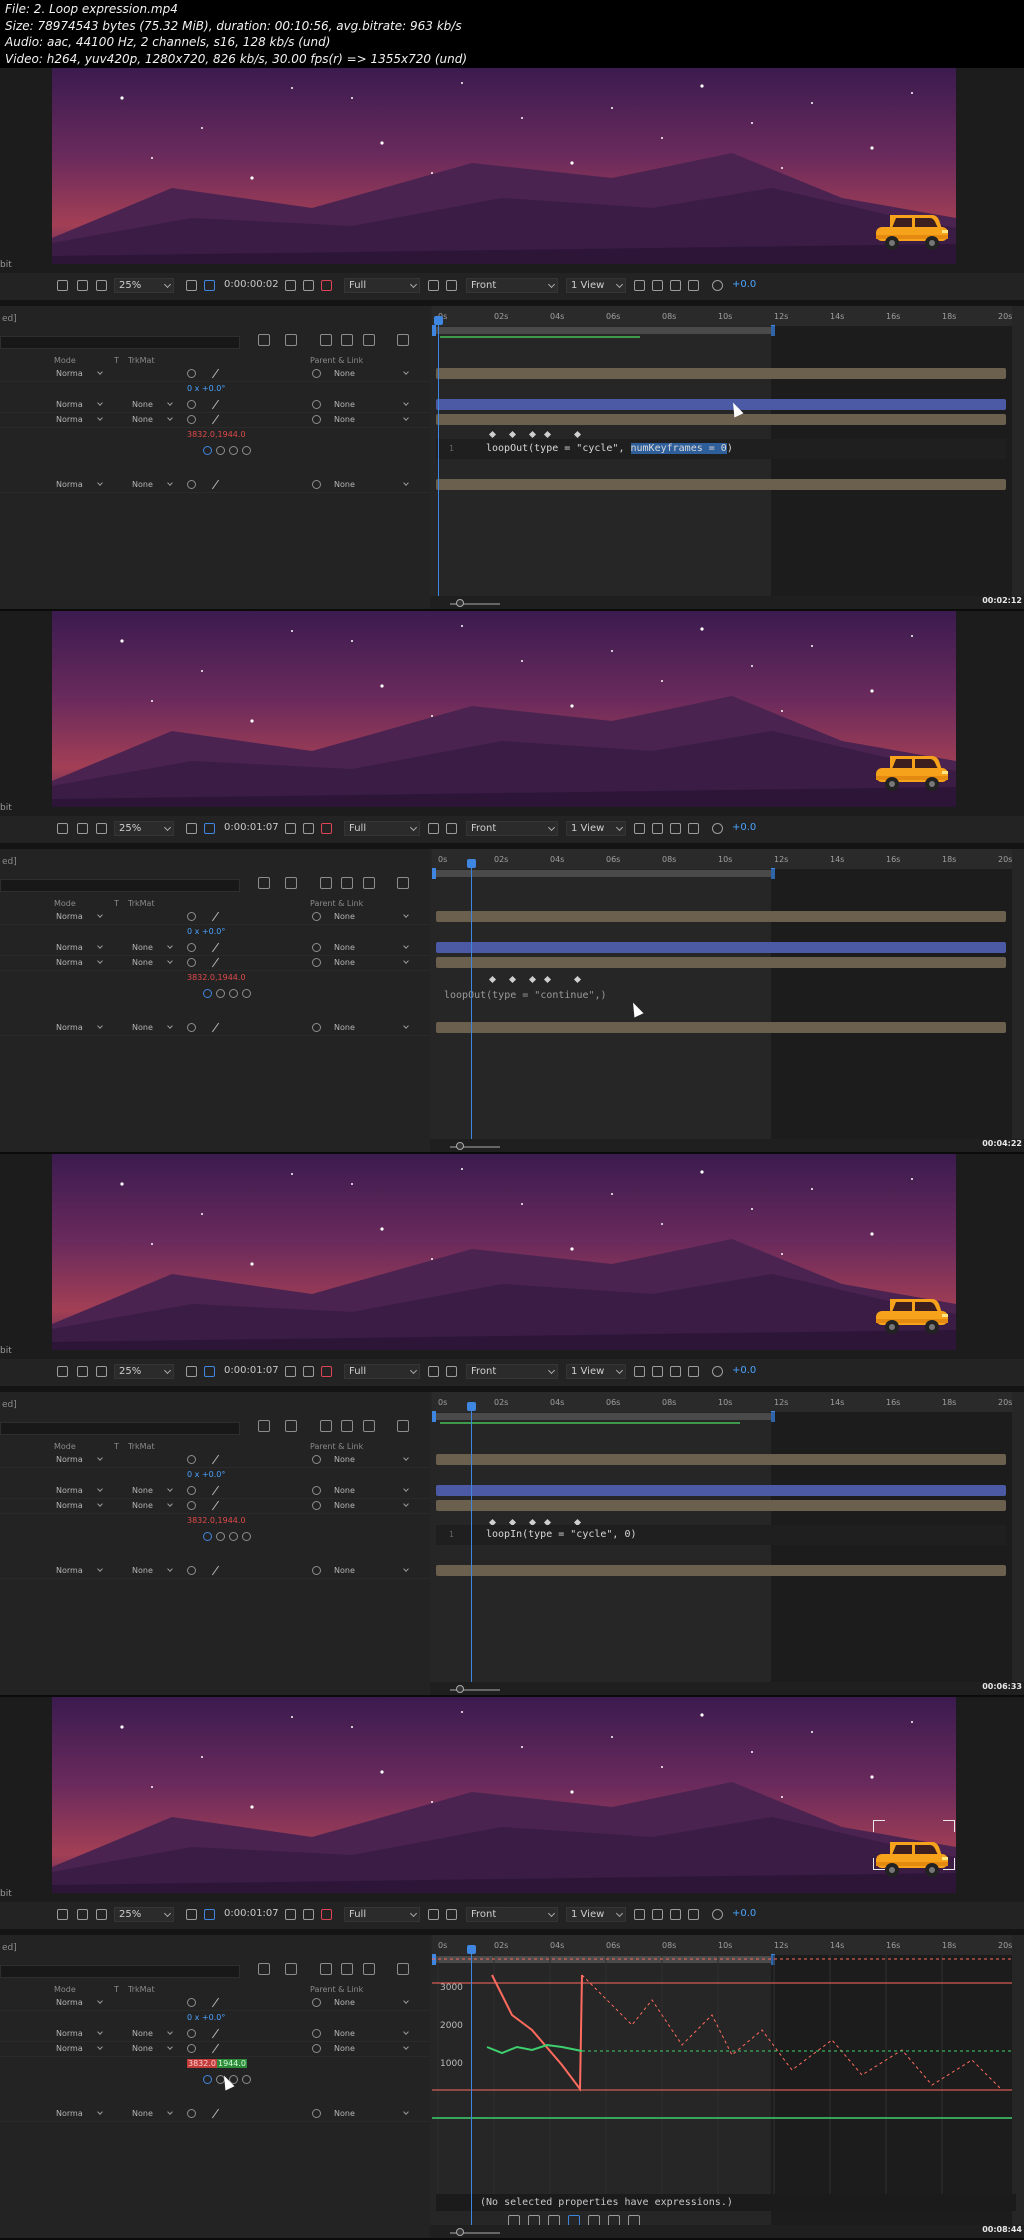 This screenshot has height=2240, width=1024. What do you see at coordinates (220, 450) in the screenshot?
I see `graph-icon` at bounding box center [220, 450].